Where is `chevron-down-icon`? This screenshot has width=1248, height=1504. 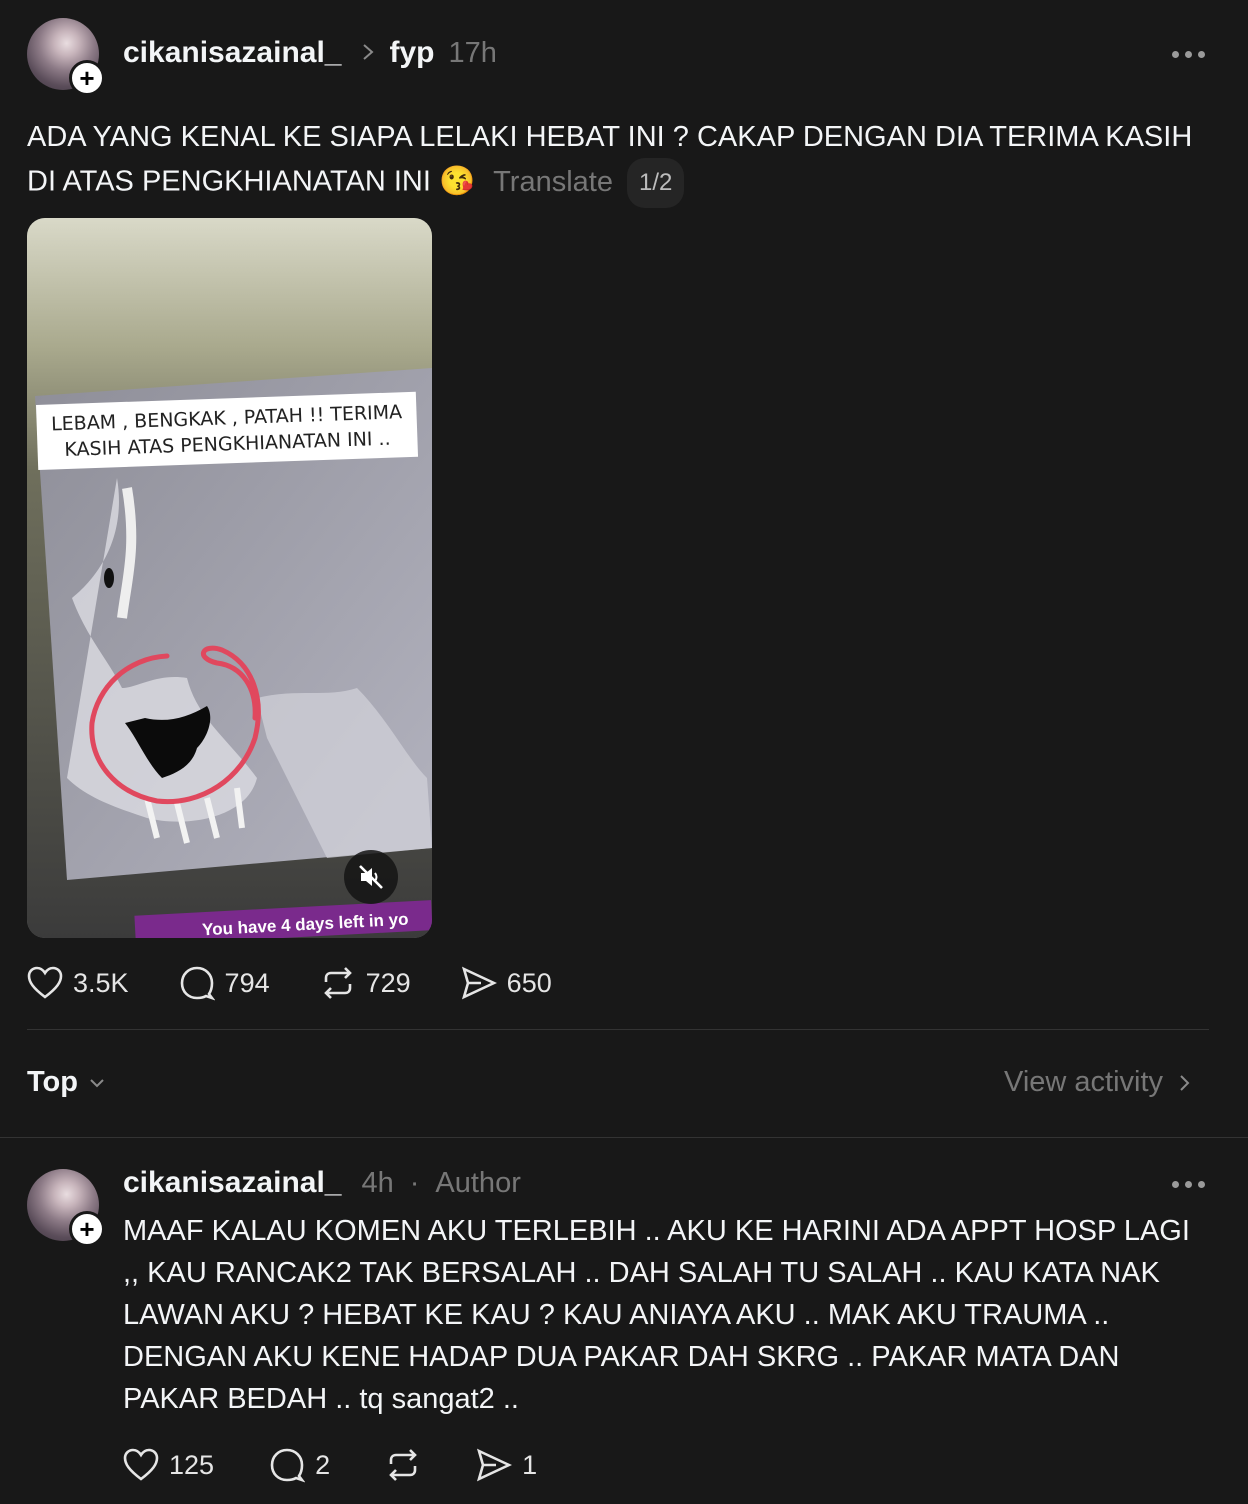
chevron-down-icon is located at coordinates (97, 1082).